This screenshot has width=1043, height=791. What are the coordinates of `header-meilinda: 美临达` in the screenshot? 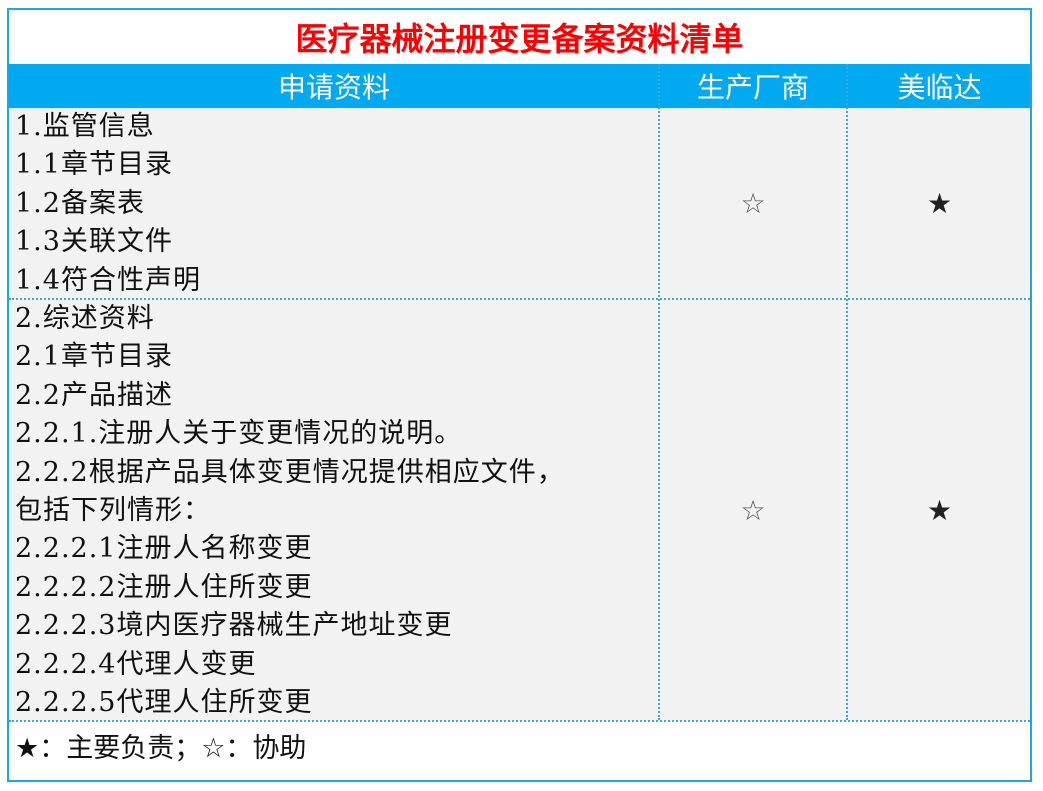 It's located at (939, 87).